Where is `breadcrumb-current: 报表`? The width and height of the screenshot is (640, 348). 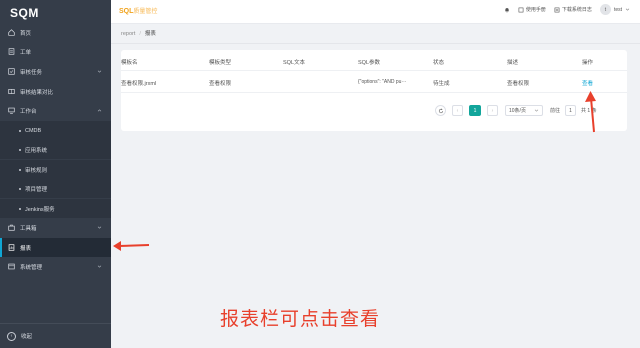
breadcrumb-current: 报表 is located at coordinates (150, 34).